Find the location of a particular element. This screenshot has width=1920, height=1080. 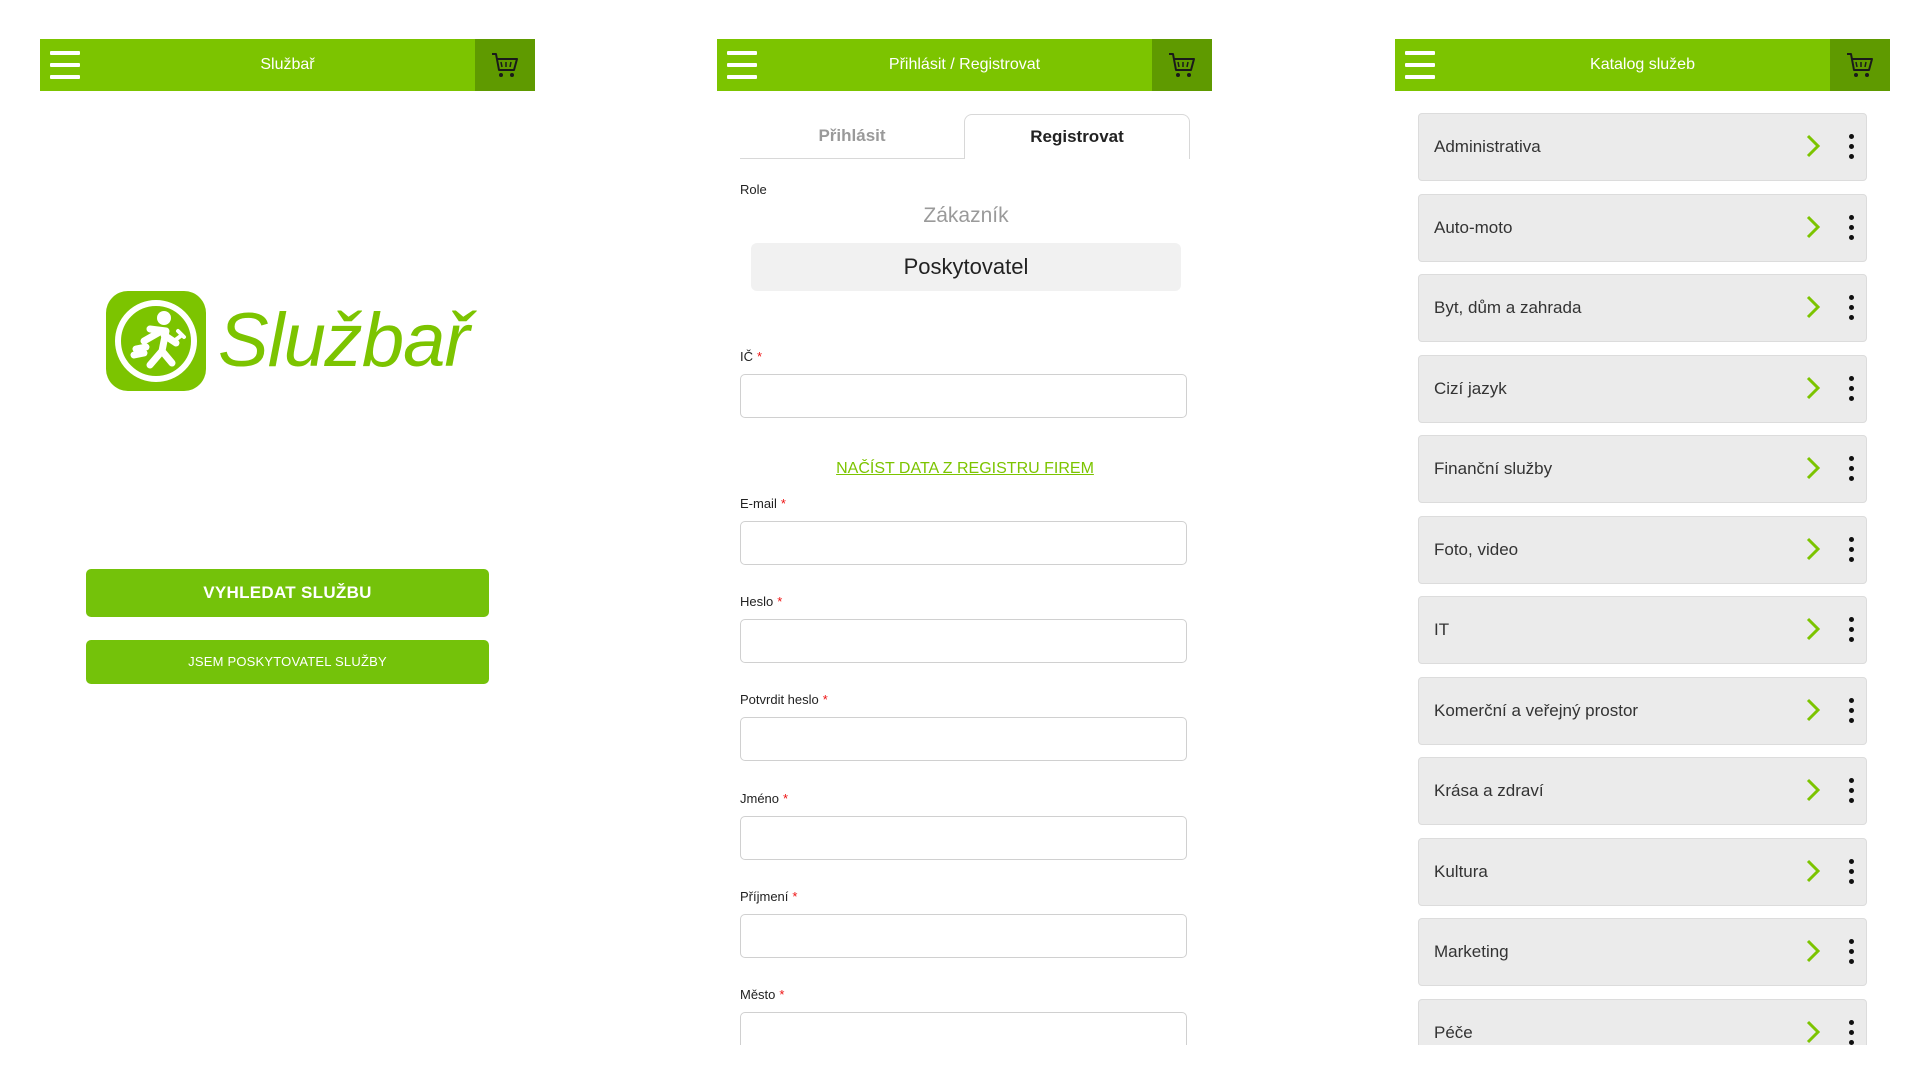

top-bar: Přihlásit / Registrovat is located at coordinates (964, 65).